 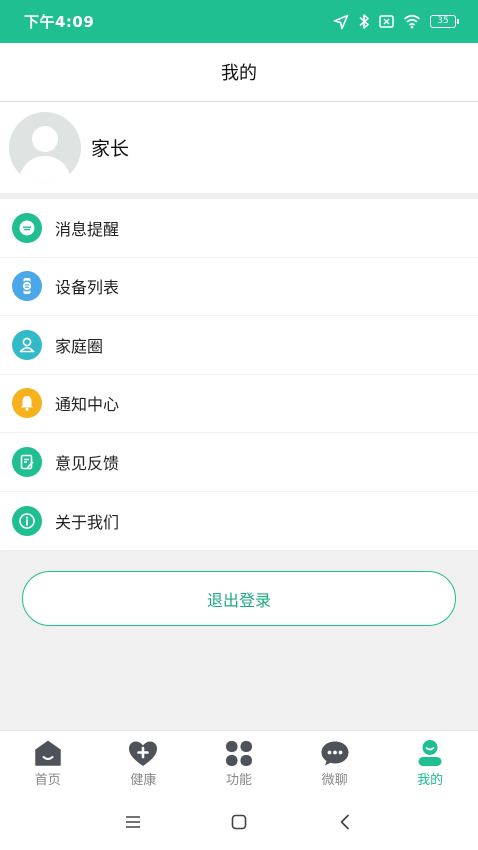 I want to click on logout-button: 退出登录, so click(x=239, y=598).